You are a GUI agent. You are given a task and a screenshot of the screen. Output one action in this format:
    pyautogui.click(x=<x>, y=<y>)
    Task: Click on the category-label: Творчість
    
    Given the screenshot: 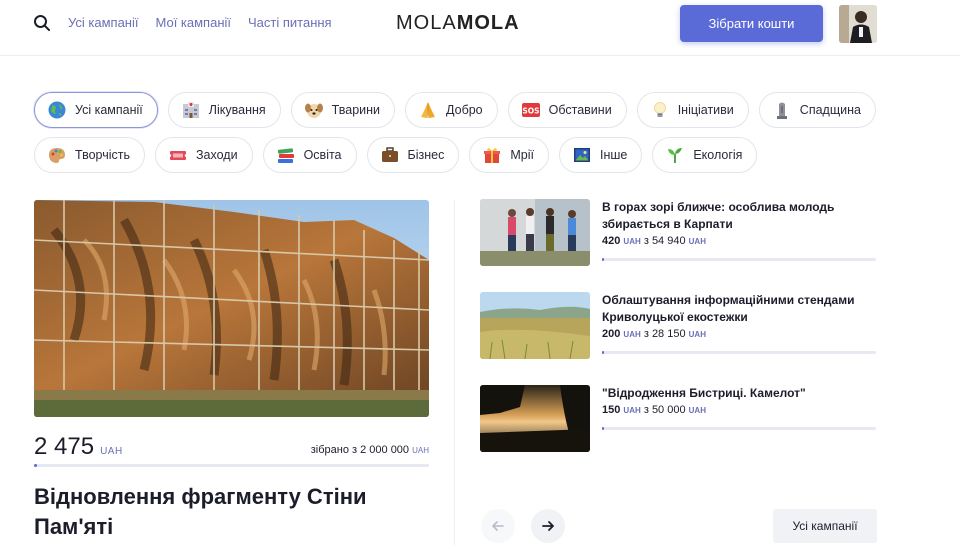 What is the action you would take?
    pyautogui.click(x=102, y=155)
    